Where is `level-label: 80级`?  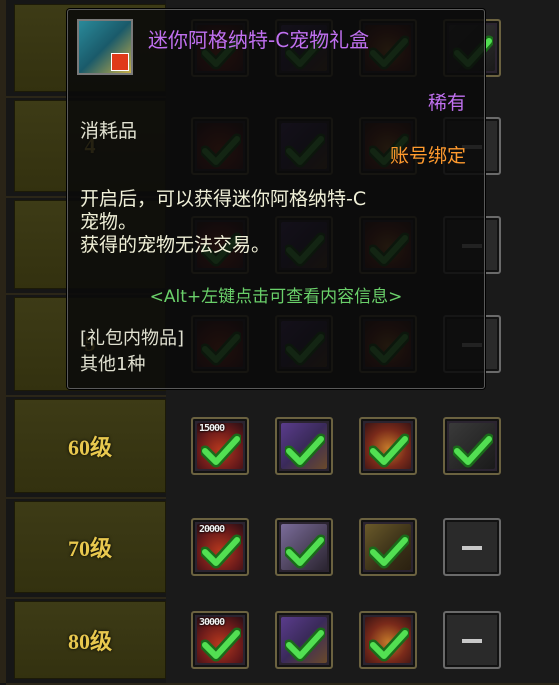 level-label: 80级 is located at coordinates (89, 641).